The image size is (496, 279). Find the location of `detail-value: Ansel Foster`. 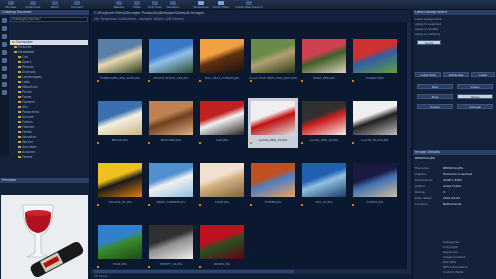

detail-value: Ansel Foster is located at coordinates (452, 186).